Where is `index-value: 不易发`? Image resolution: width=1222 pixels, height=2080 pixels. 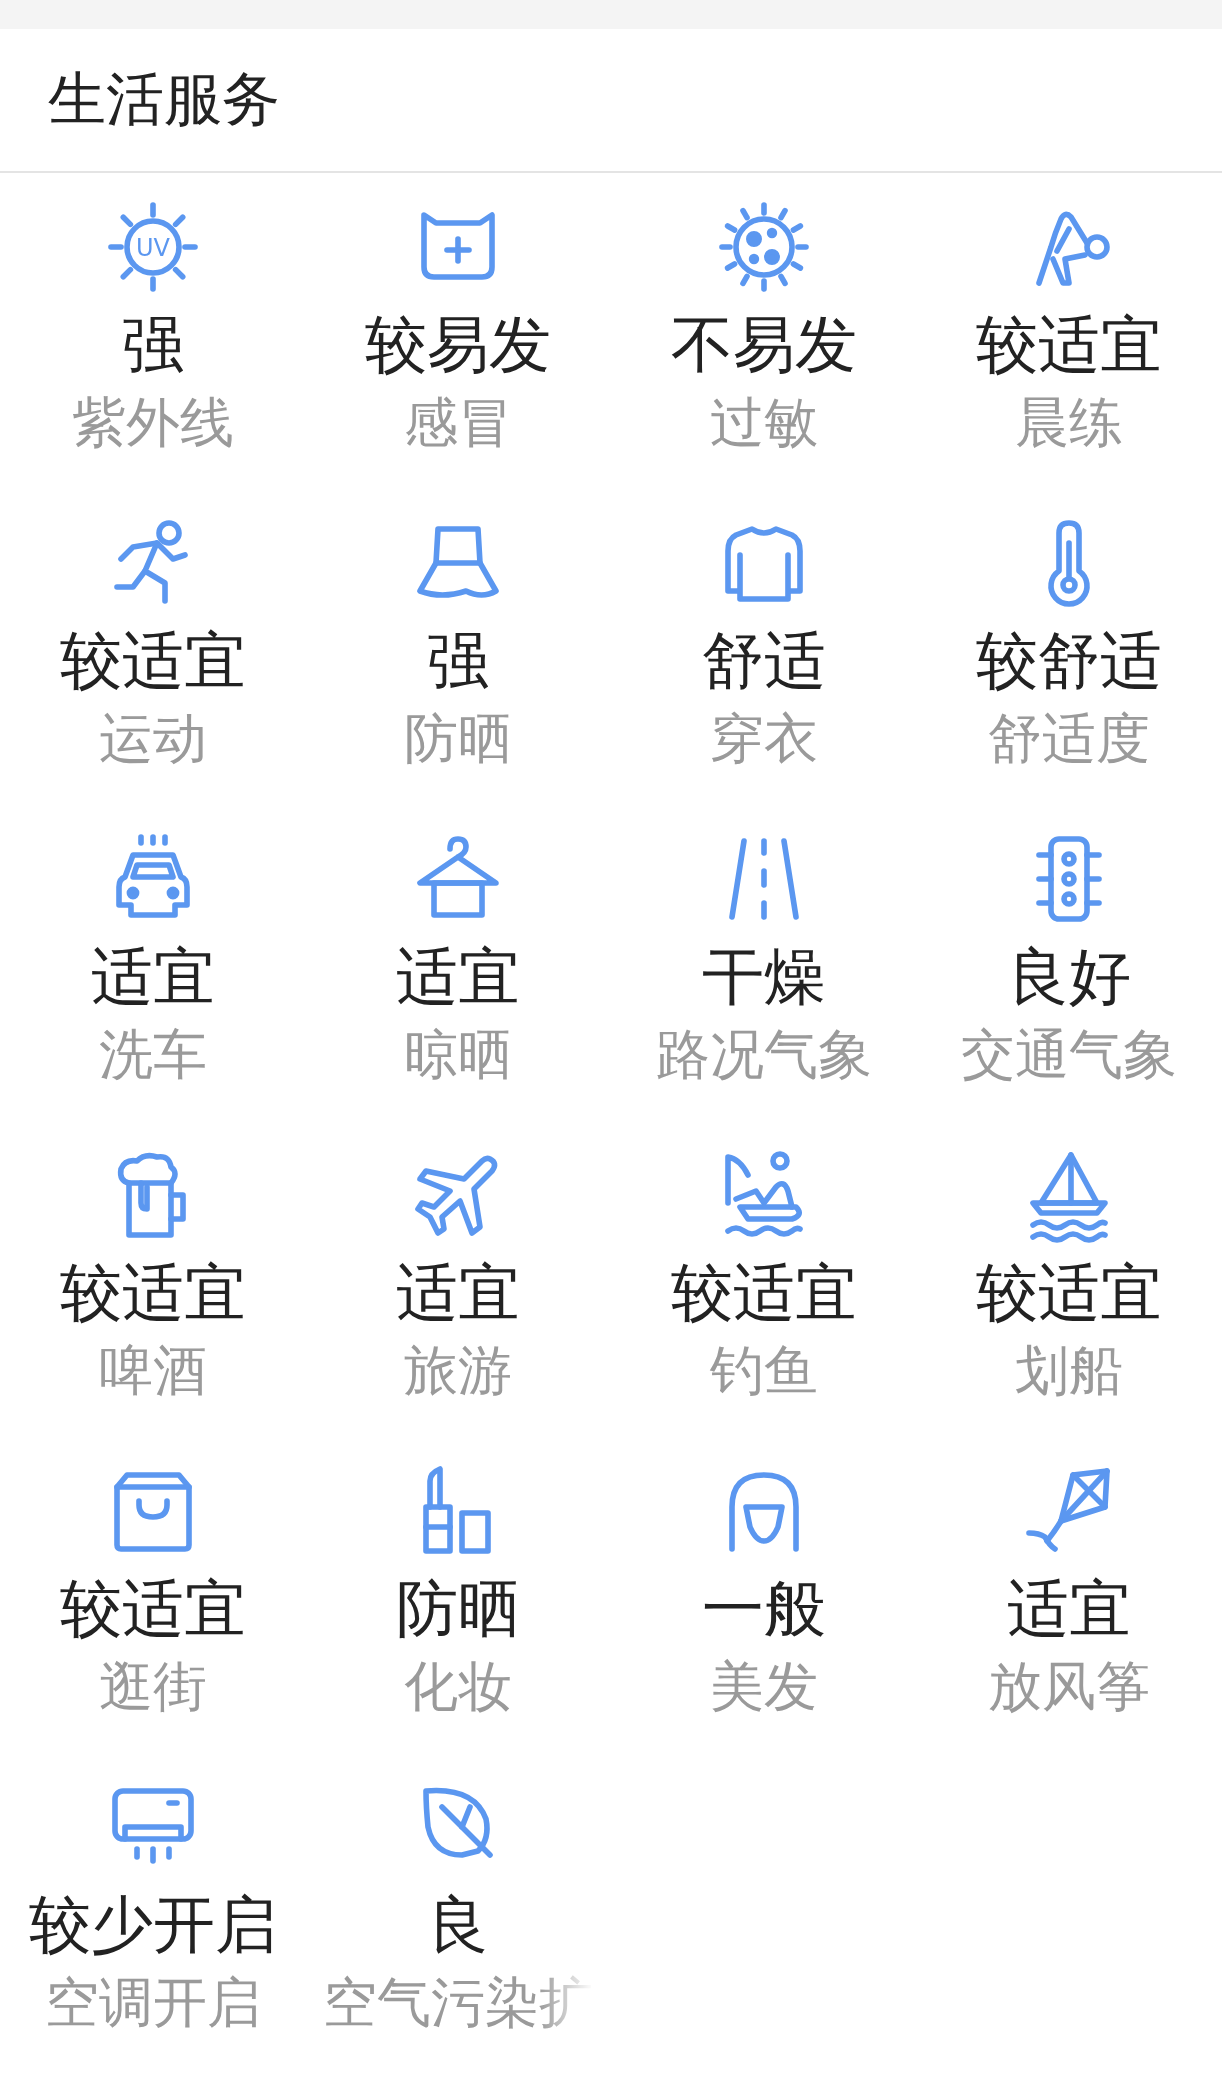
index-value: 不易发 is located at coordinates (763, 345).